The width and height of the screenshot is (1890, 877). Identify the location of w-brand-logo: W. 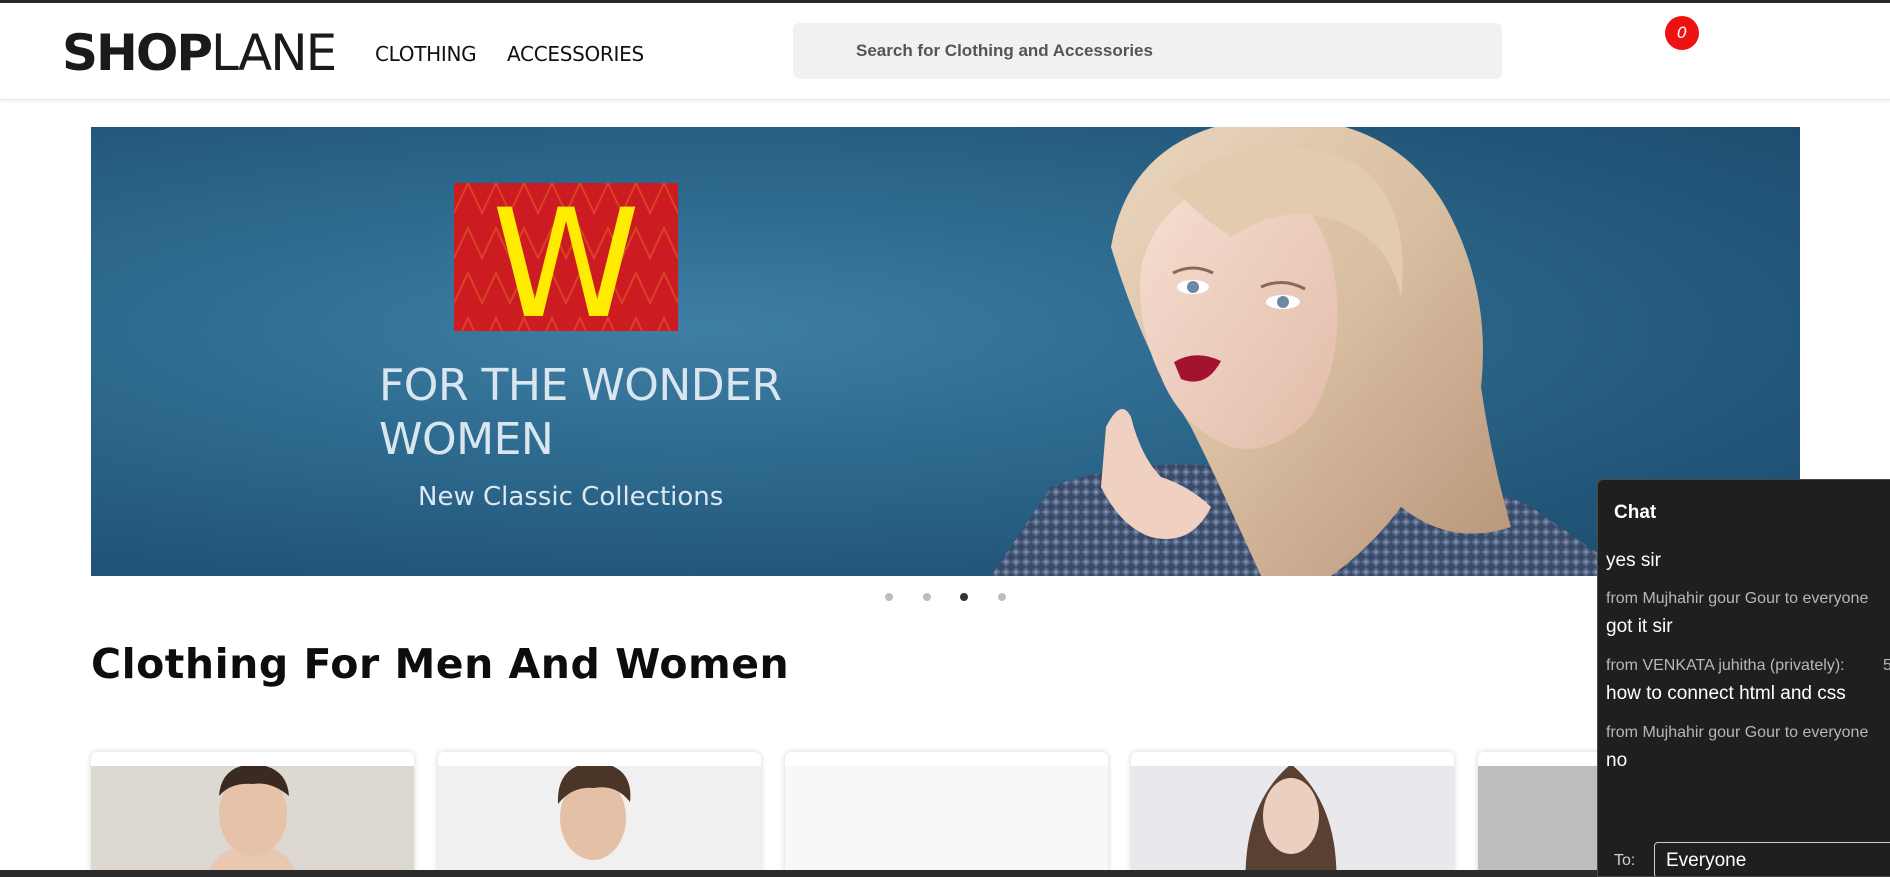
(566, 257).